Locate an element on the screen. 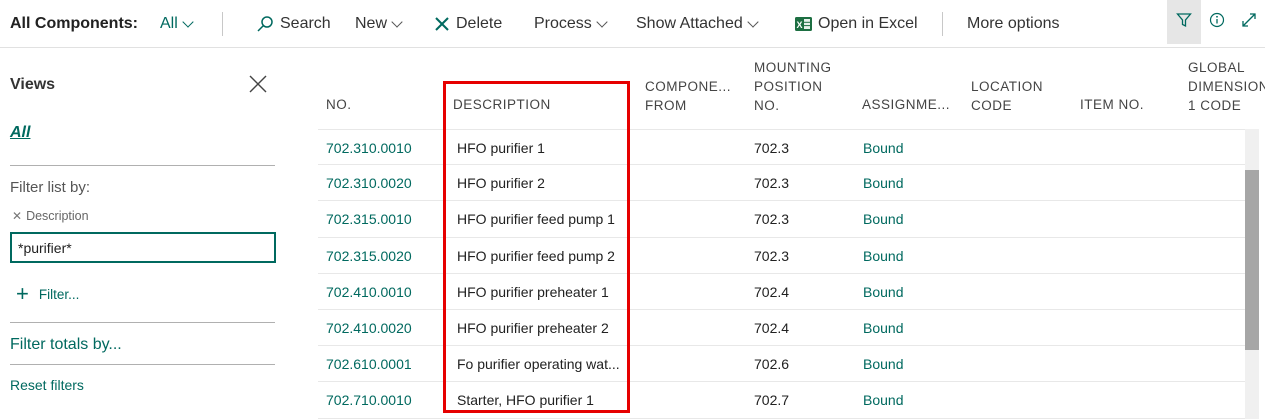 The image size is (1265, 419). show-attached-menu: Show Attached is located at coordinates (697, 24).